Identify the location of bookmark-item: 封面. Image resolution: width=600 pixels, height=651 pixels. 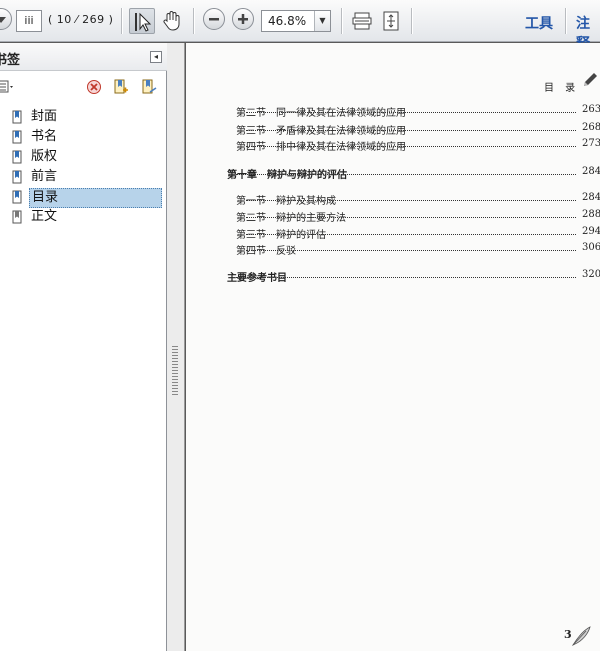
(82, 117).